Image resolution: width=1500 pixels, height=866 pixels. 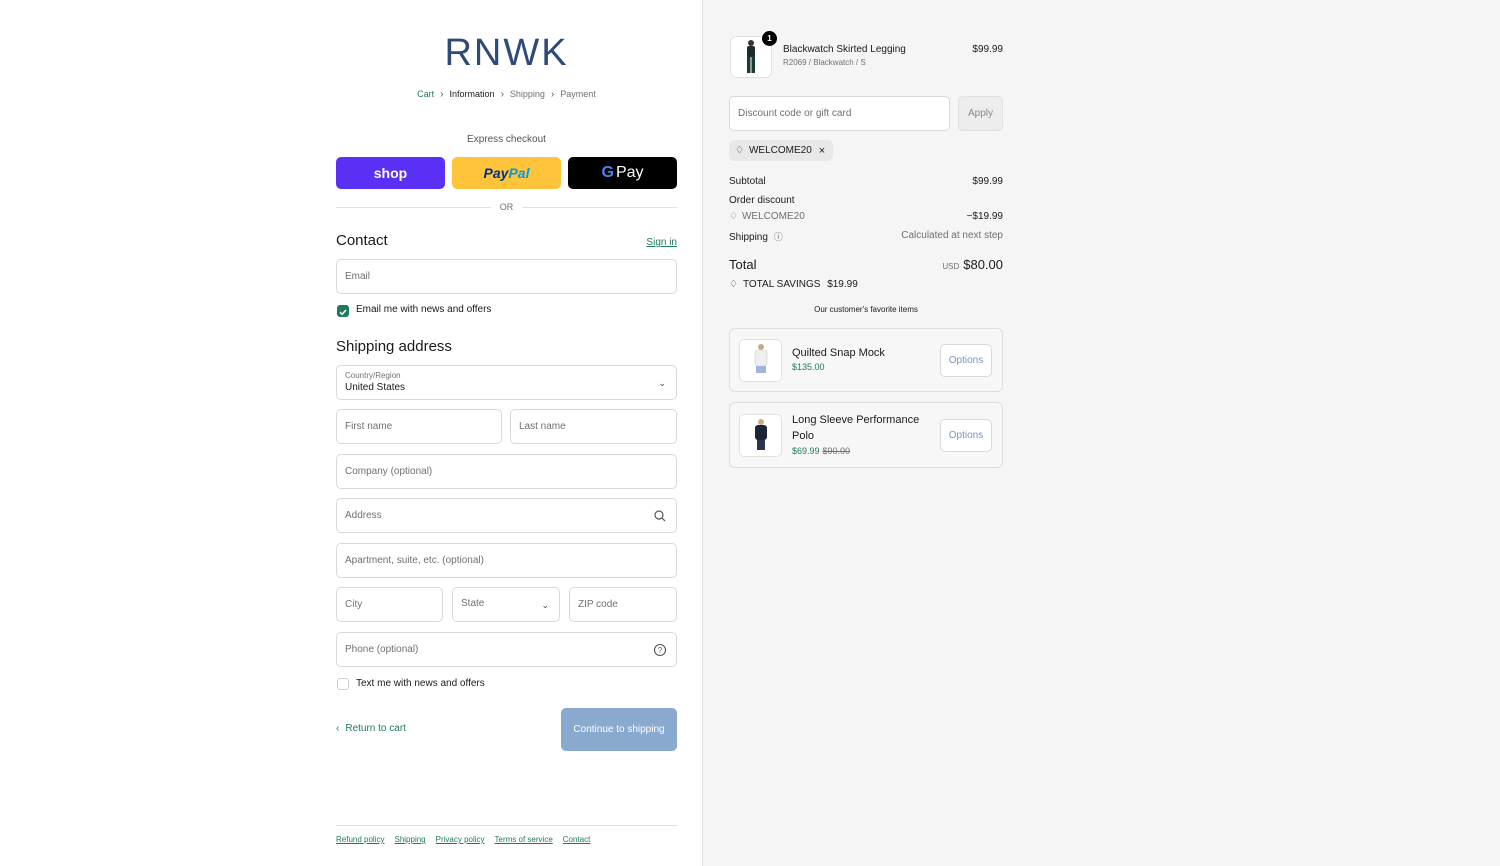 I want to click on shop-pay-label: shop, so click(x=390, y=173).